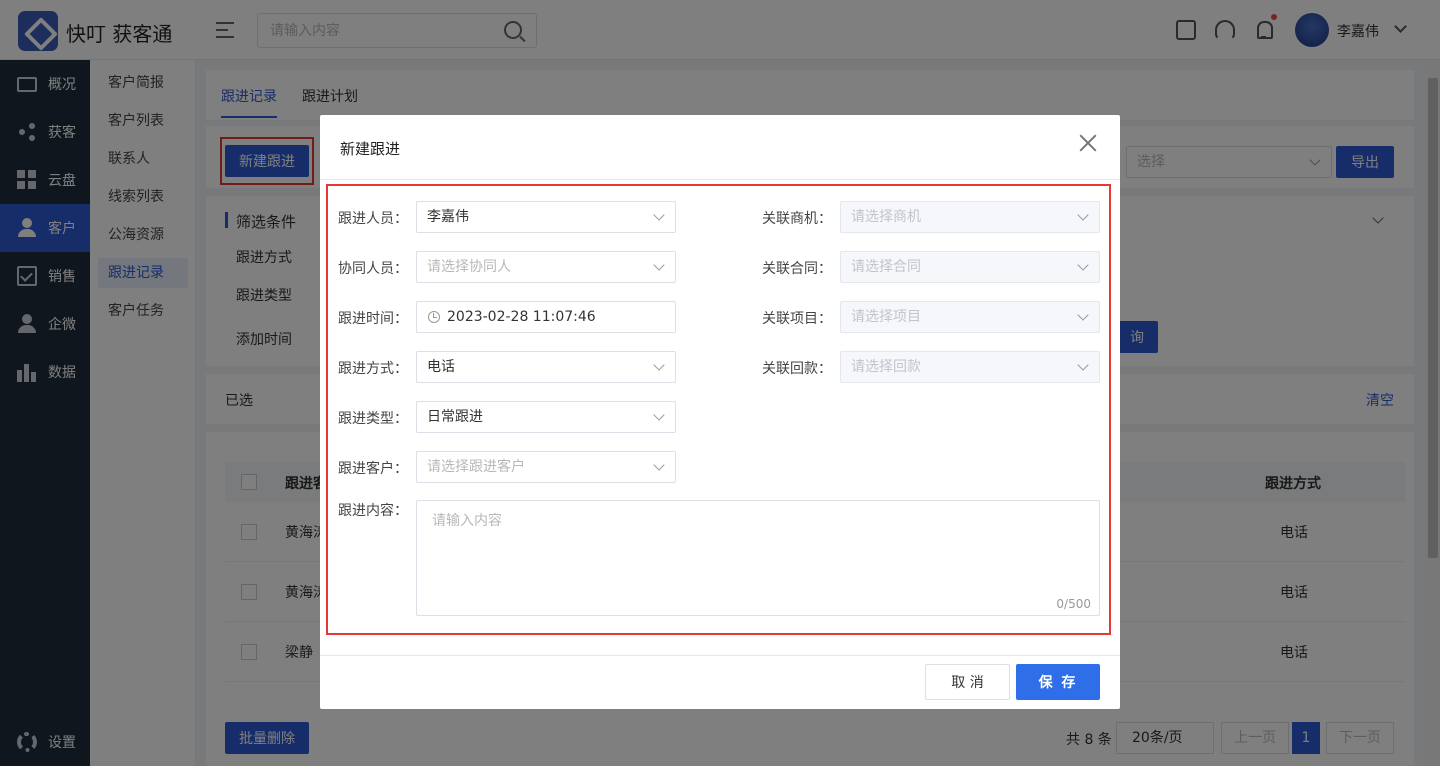 The width and height of the screenshot is (1440, 766). What do you see at coordinates (546, 317) in the screenshot?
I see `follow-time-picker: 2023-02-28 11:07:46` at bounding box center [546, 317].